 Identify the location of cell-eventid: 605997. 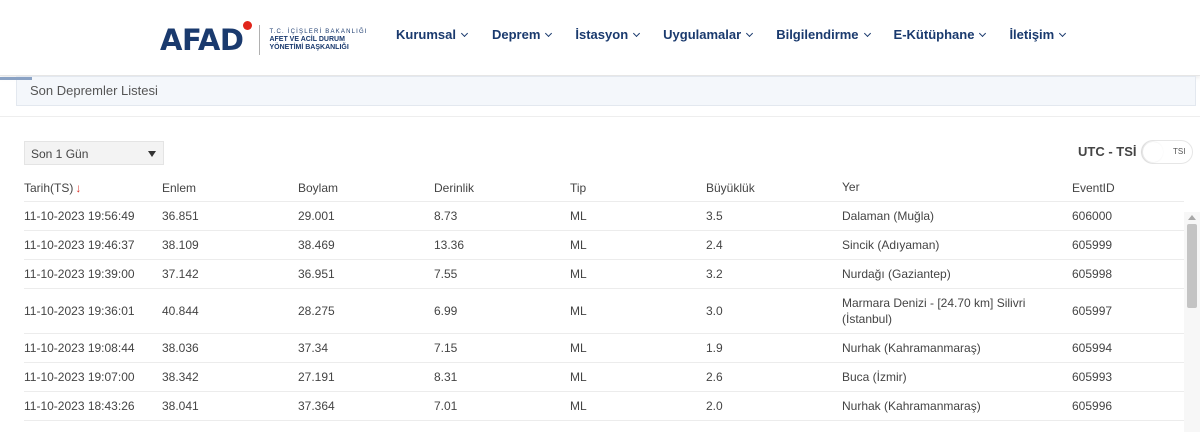
(1092, 311).